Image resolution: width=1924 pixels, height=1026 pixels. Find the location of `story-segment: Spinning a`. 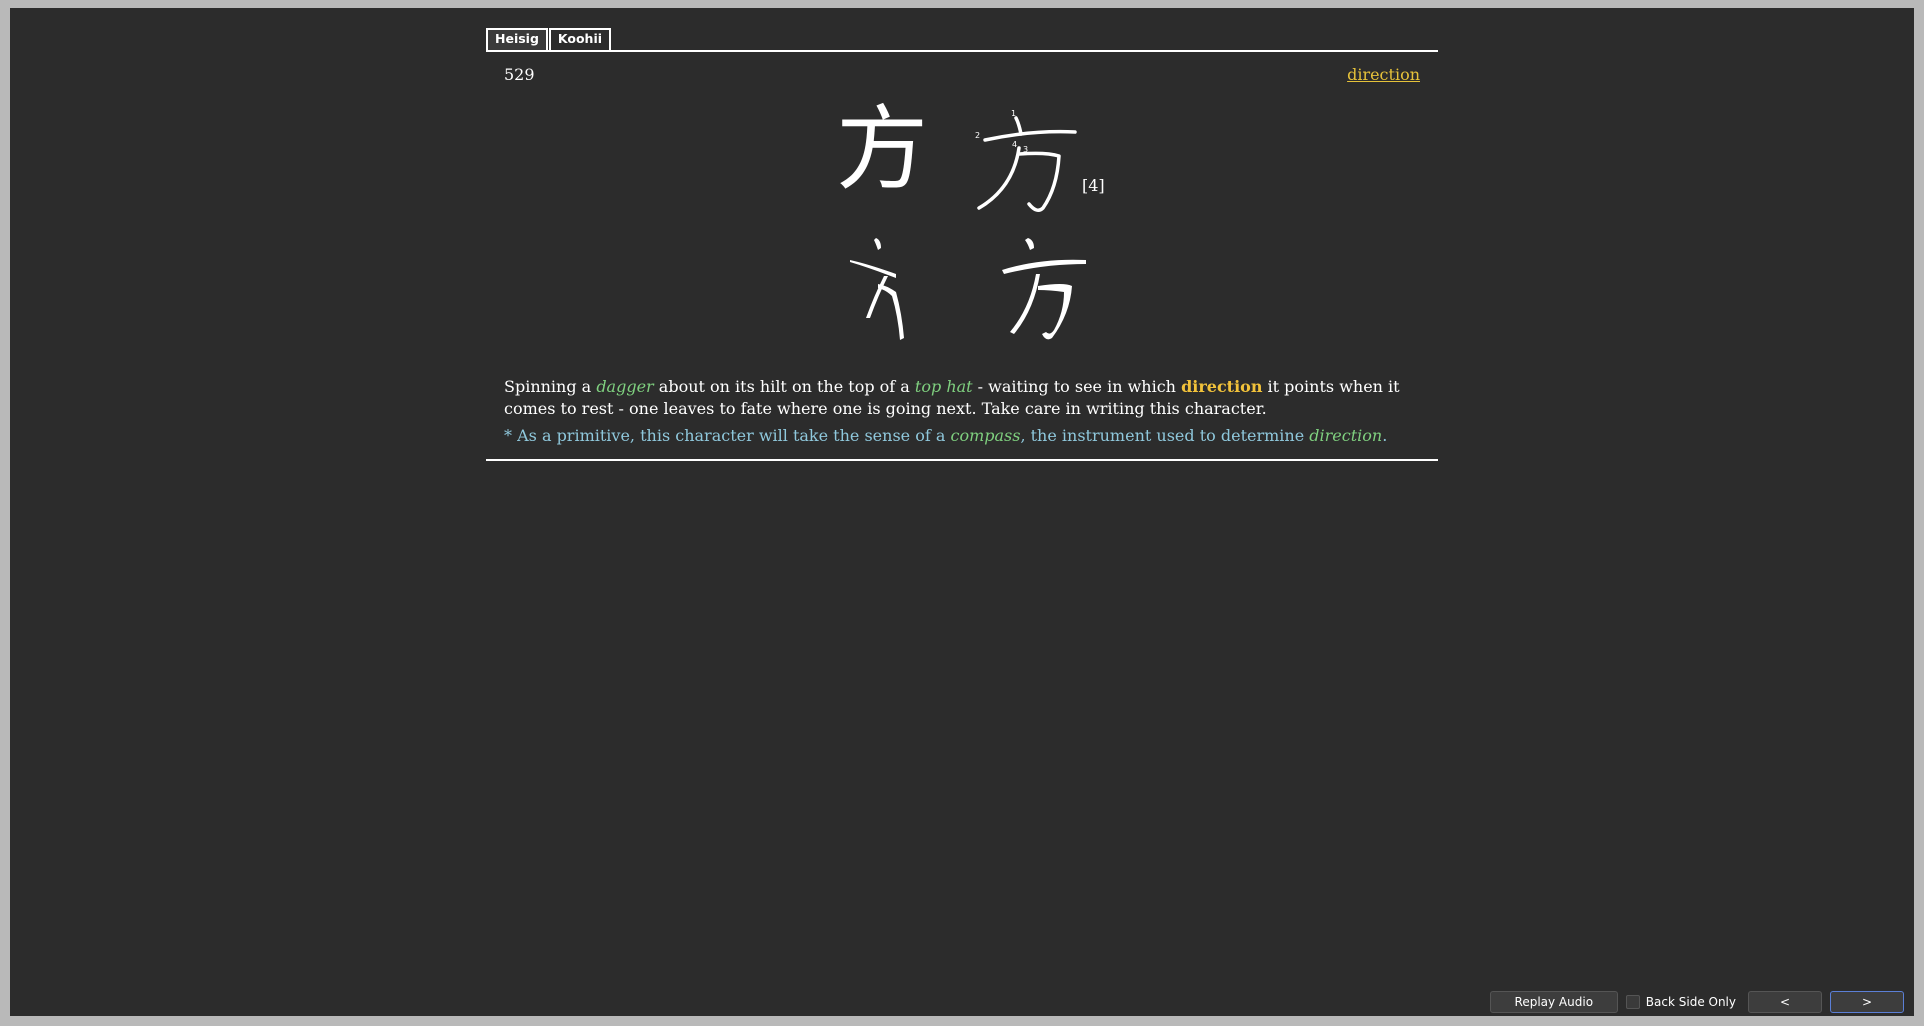

story-segment: Spinning a is located at coordinates (550, 386).